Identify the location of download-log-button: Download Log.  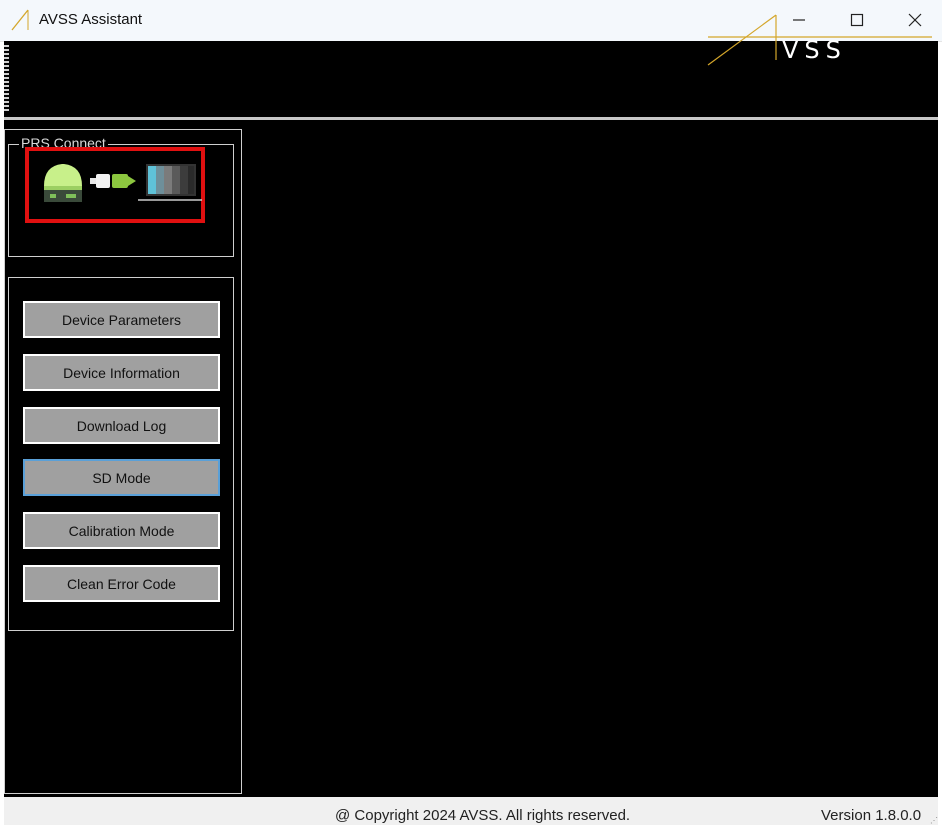
(121, 425).